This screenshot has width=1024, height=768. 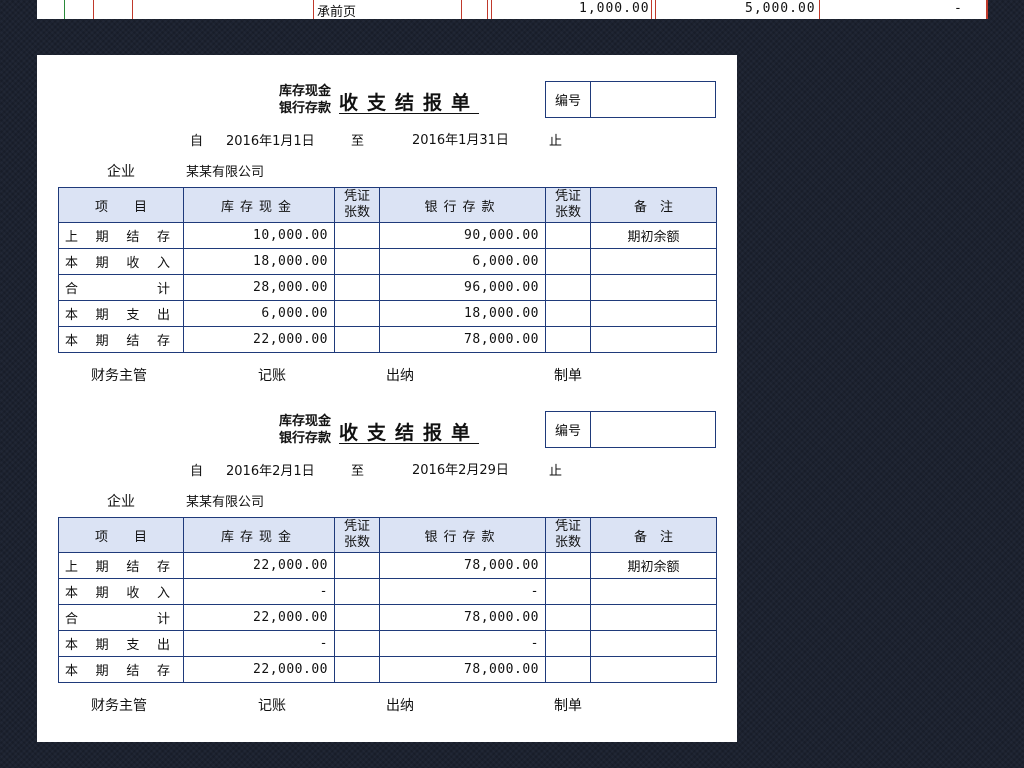 What do you see at coordinates (387, 313) in the screenshot?
I see `table-row: 本期支出 6,000.00 18,000.00` at bounding box center [387, 313].